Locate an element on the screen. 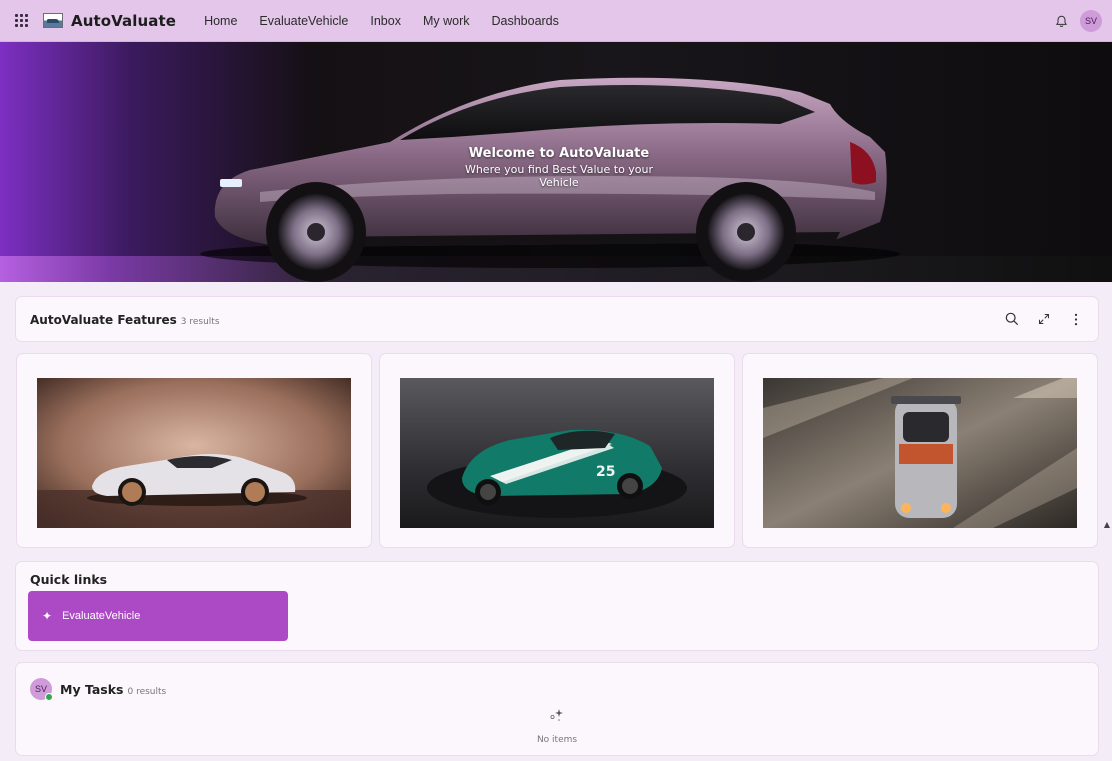 The width and height of the screenshot is (1112, 761). features-actions is located at coordinates (1044, 319).